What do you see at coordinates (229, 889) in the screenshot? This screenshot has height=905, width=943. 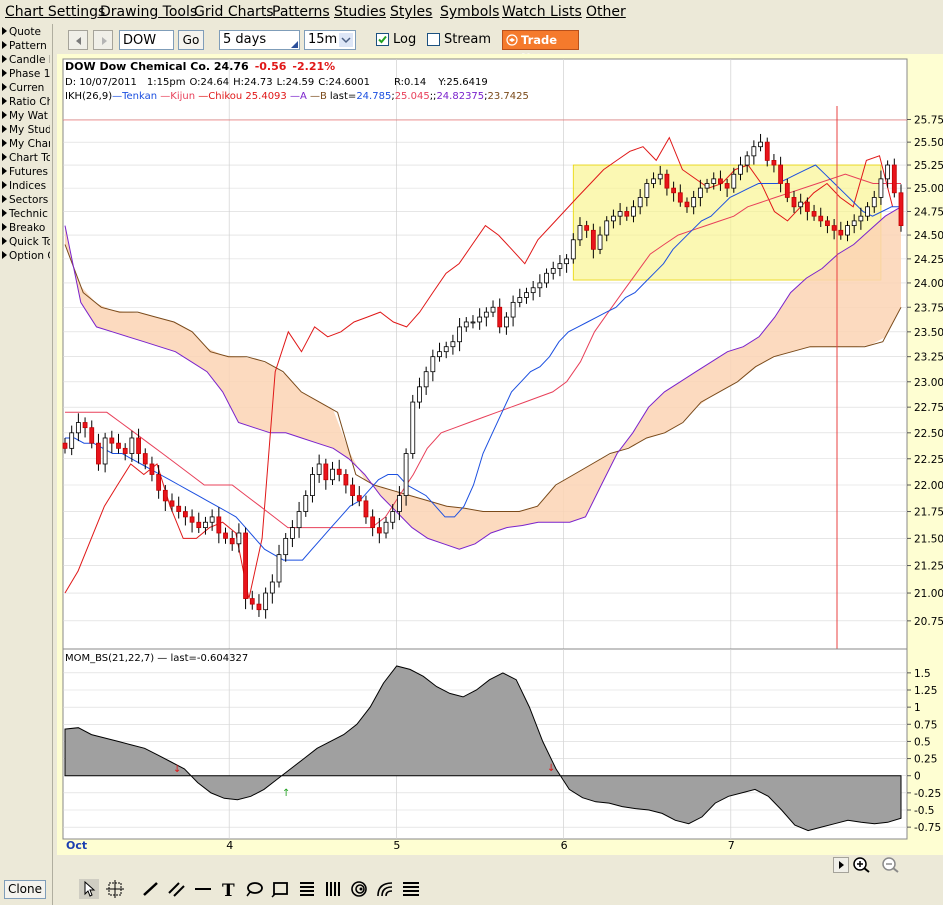 I see `text-tool: T` at bounding box center [229, 889].